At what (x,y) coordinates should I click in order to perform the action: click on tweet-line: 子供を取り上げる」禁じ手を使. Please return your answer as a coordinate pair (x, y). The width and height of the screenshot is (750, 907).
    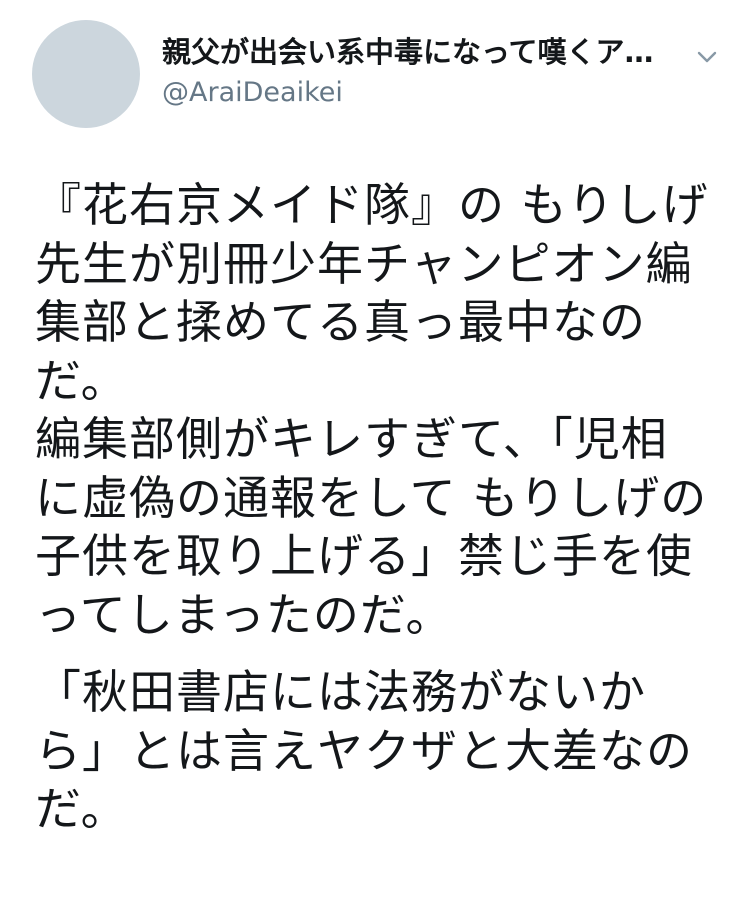
    Looking at the image, I should click on (364, 556).